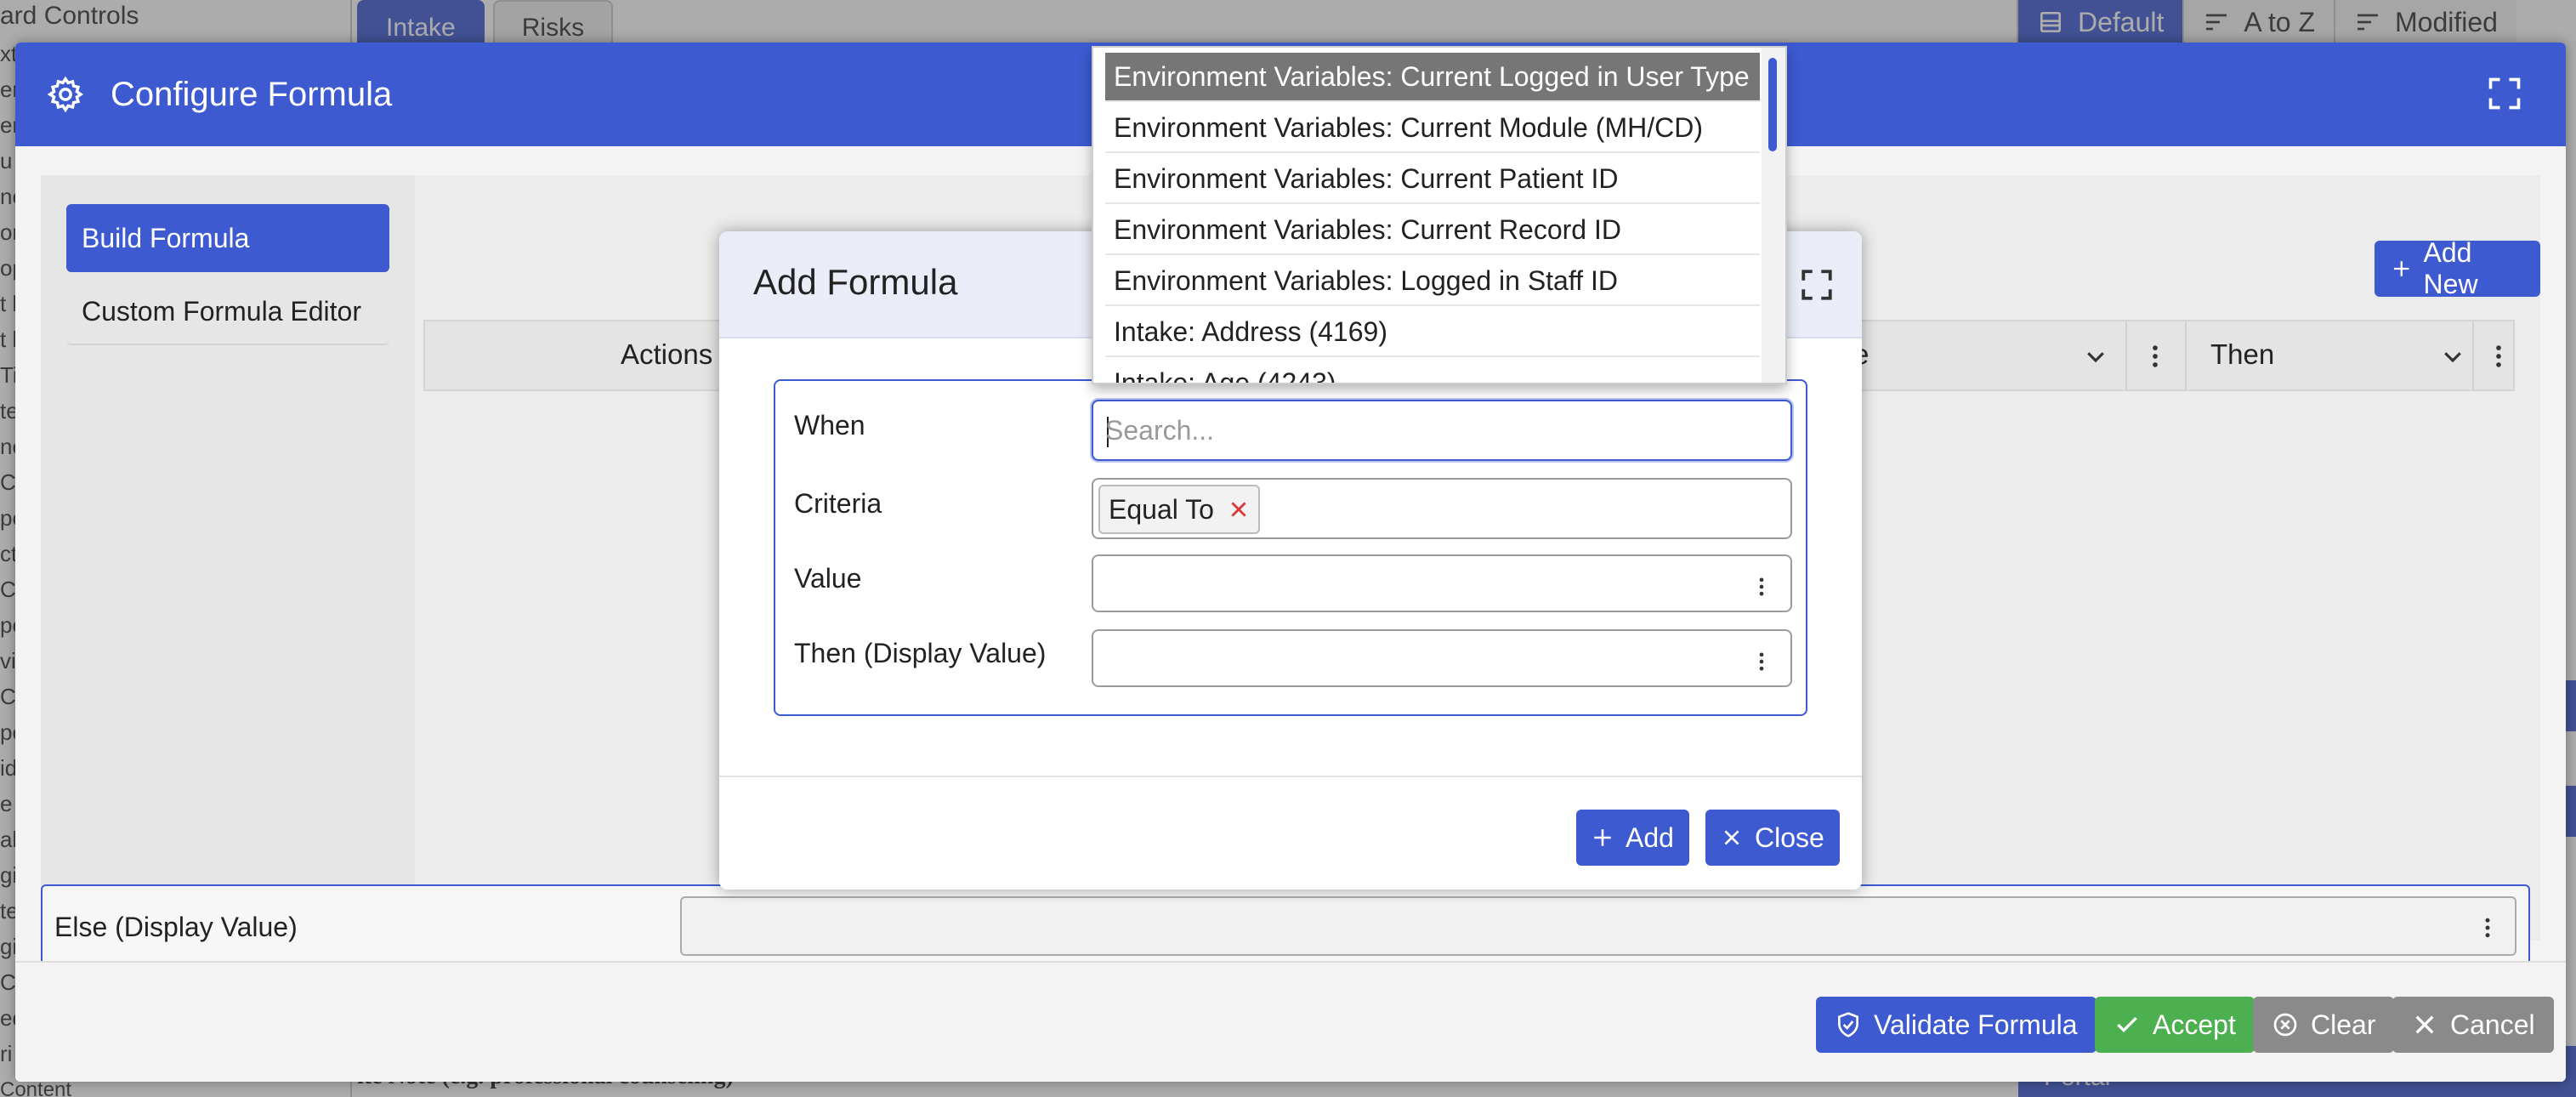 This screenshot has width=2576, height=1097. Describe the element at coordinates (1442, 658) in the screenshot. I see `then-input` at that location.